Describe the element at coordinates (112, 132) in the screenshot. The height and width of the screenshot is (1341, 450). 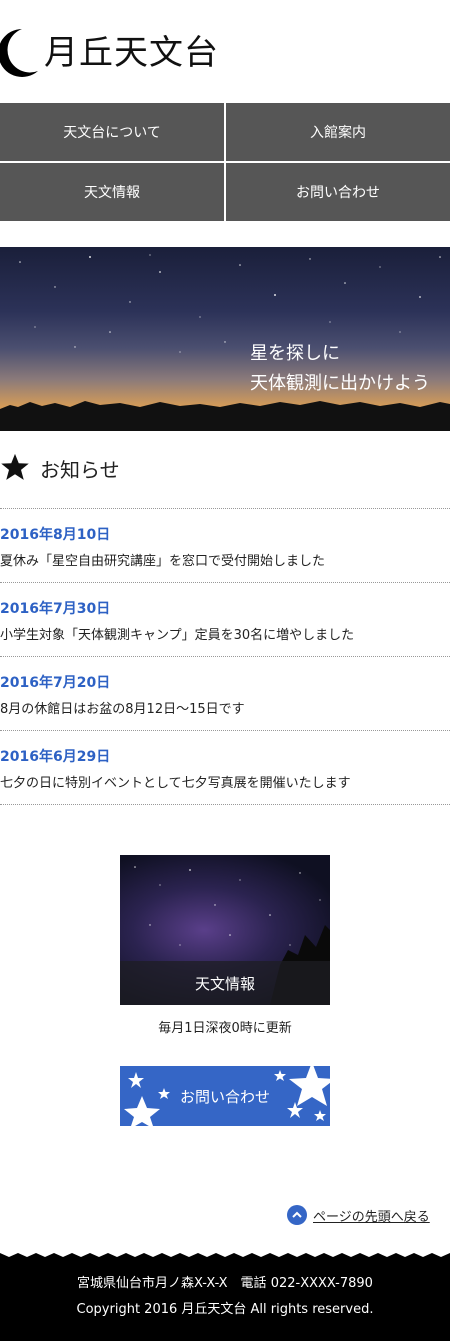
I see `nav-item-about: 天文台について` at that location.